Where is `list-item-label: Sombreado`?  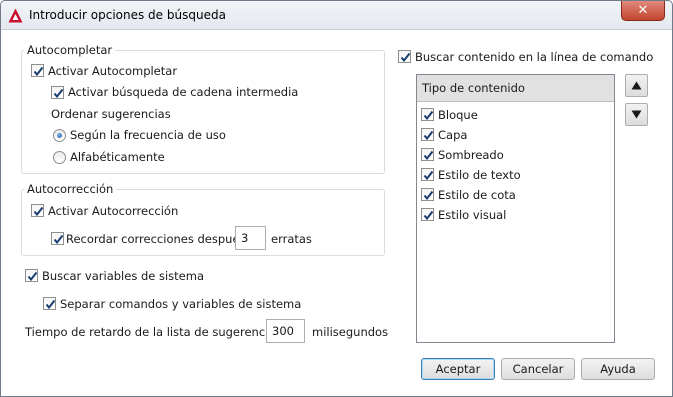 list-item-label: Sombreado is located at coordinates (471, 155).